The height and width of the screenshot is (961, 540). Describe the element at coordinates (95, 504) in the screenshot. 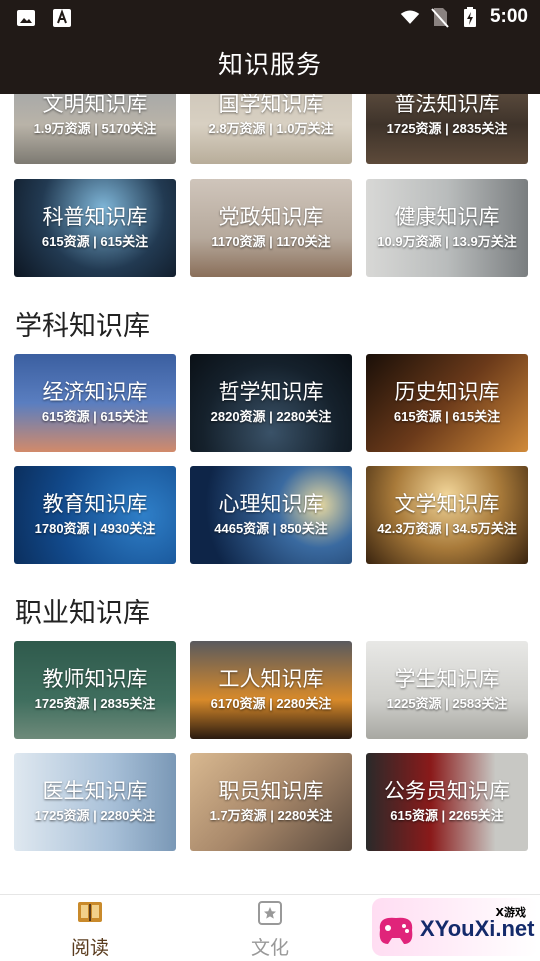

I see `kb-card-title: 教育知识库` at that location.